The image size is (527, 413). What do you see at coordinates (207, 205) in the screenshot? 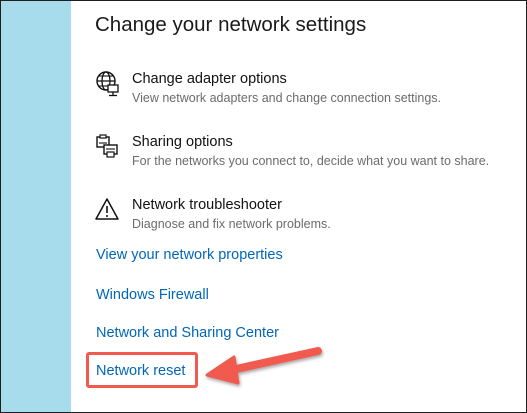
I see `option-title: Network troubleshooter` at bounding box center [207, 205].